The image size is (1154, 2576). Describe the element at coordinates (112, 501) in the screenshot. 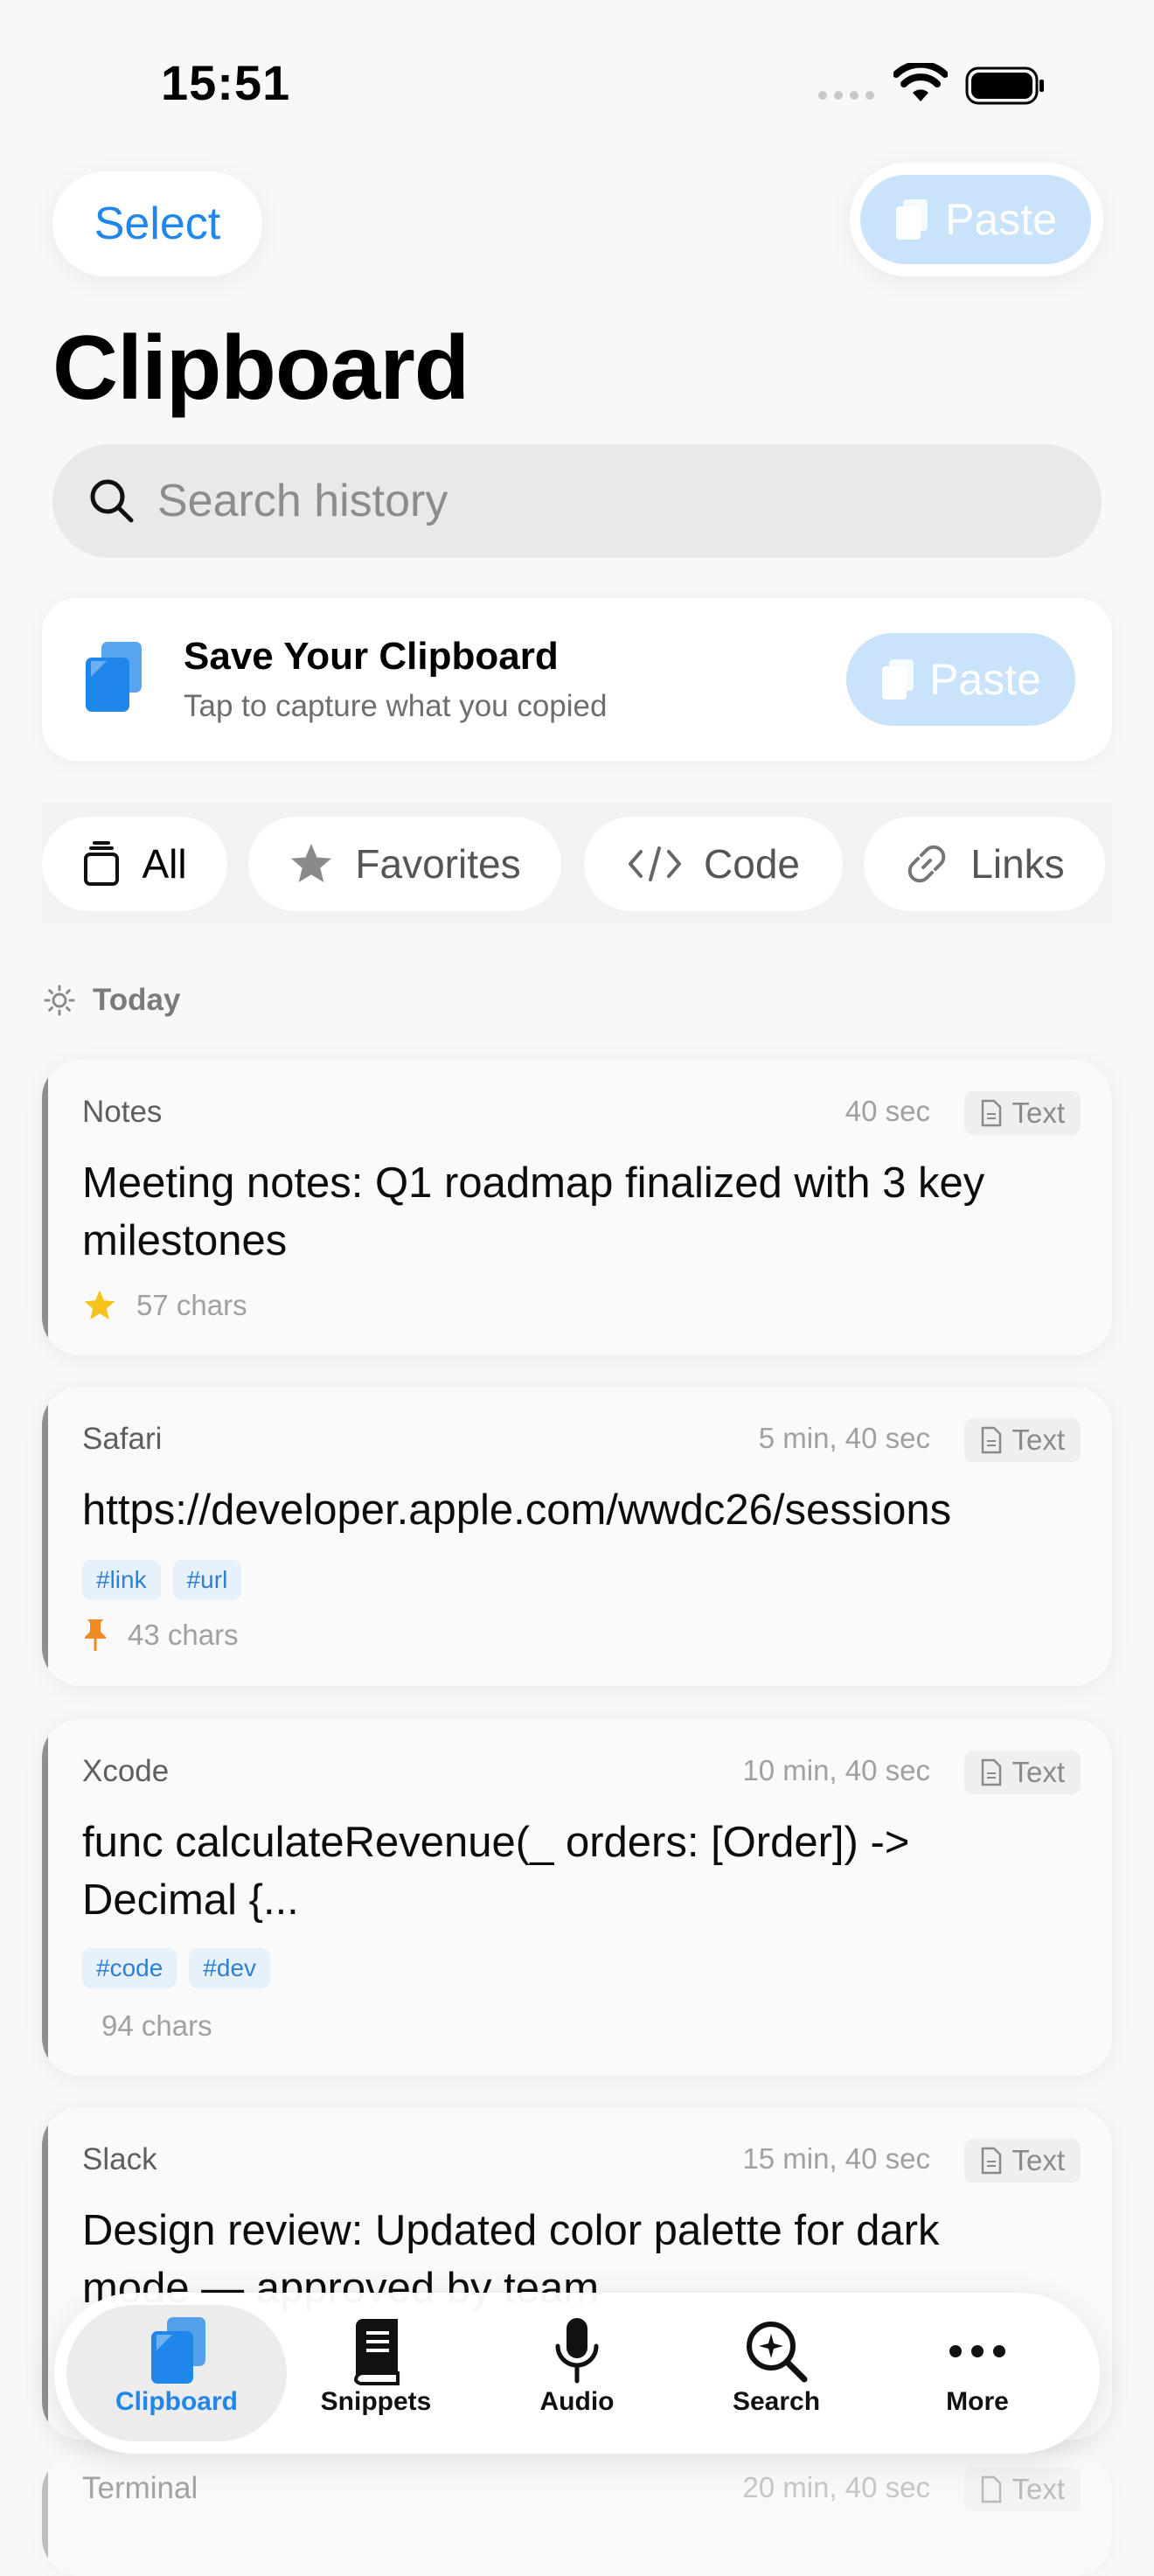

I see `search-icon` at that location.